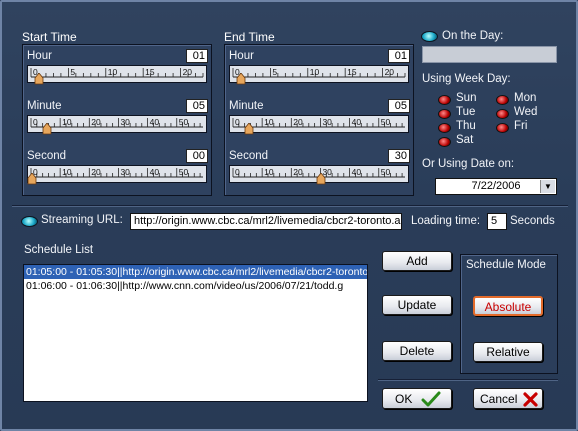 This screenshot has height=431, width=578. I want to click on chevron-down-icon: ▼, so click(547, 186).